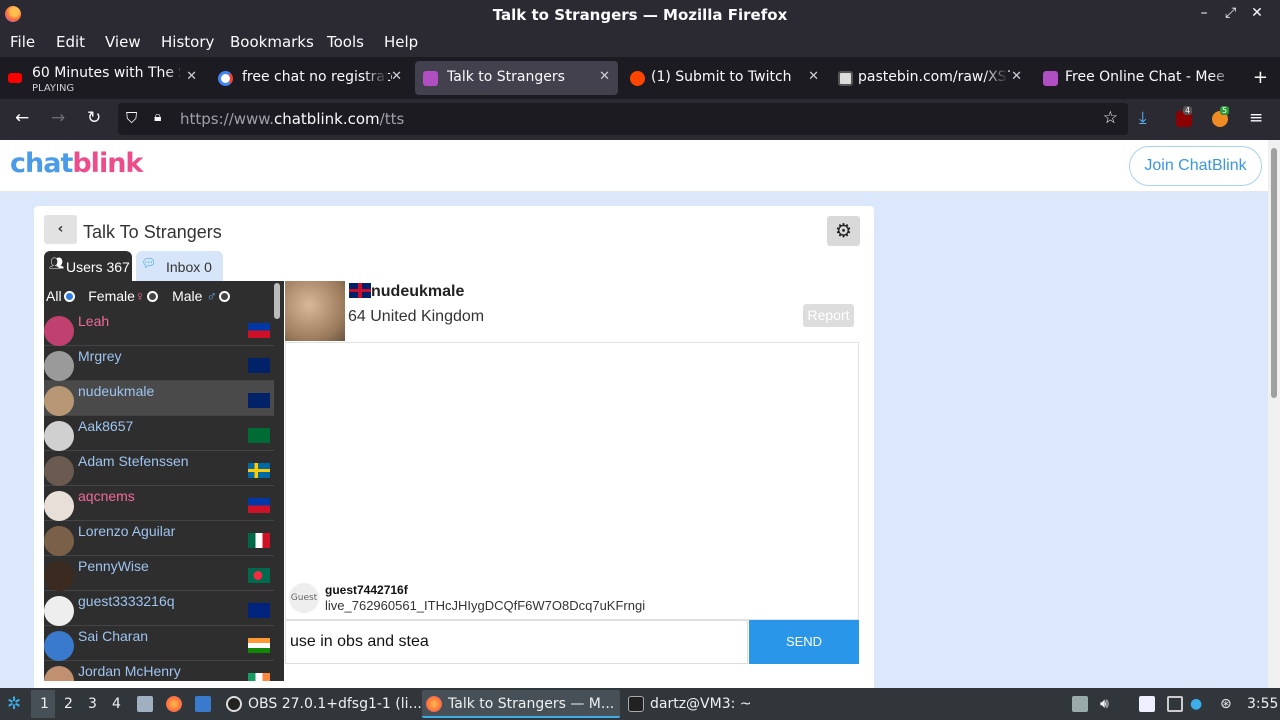 The width and height of the screenshot is (1280, 720). What do you see at coordinates (159, 328) in the screenshot?
I see `user-row: Leah` at bounding box center [159, 328].